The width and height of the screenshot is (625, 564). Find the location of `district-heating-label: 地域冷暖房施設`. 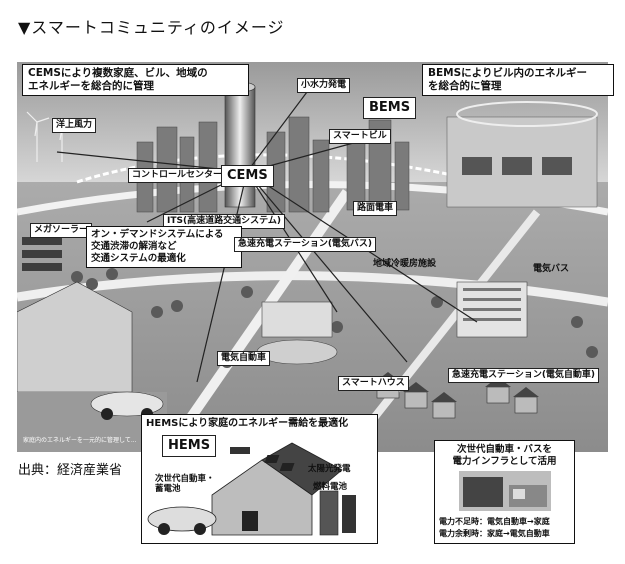

district-heating-label: 地域冷暖房施設 is located at coordinates (405, 264).